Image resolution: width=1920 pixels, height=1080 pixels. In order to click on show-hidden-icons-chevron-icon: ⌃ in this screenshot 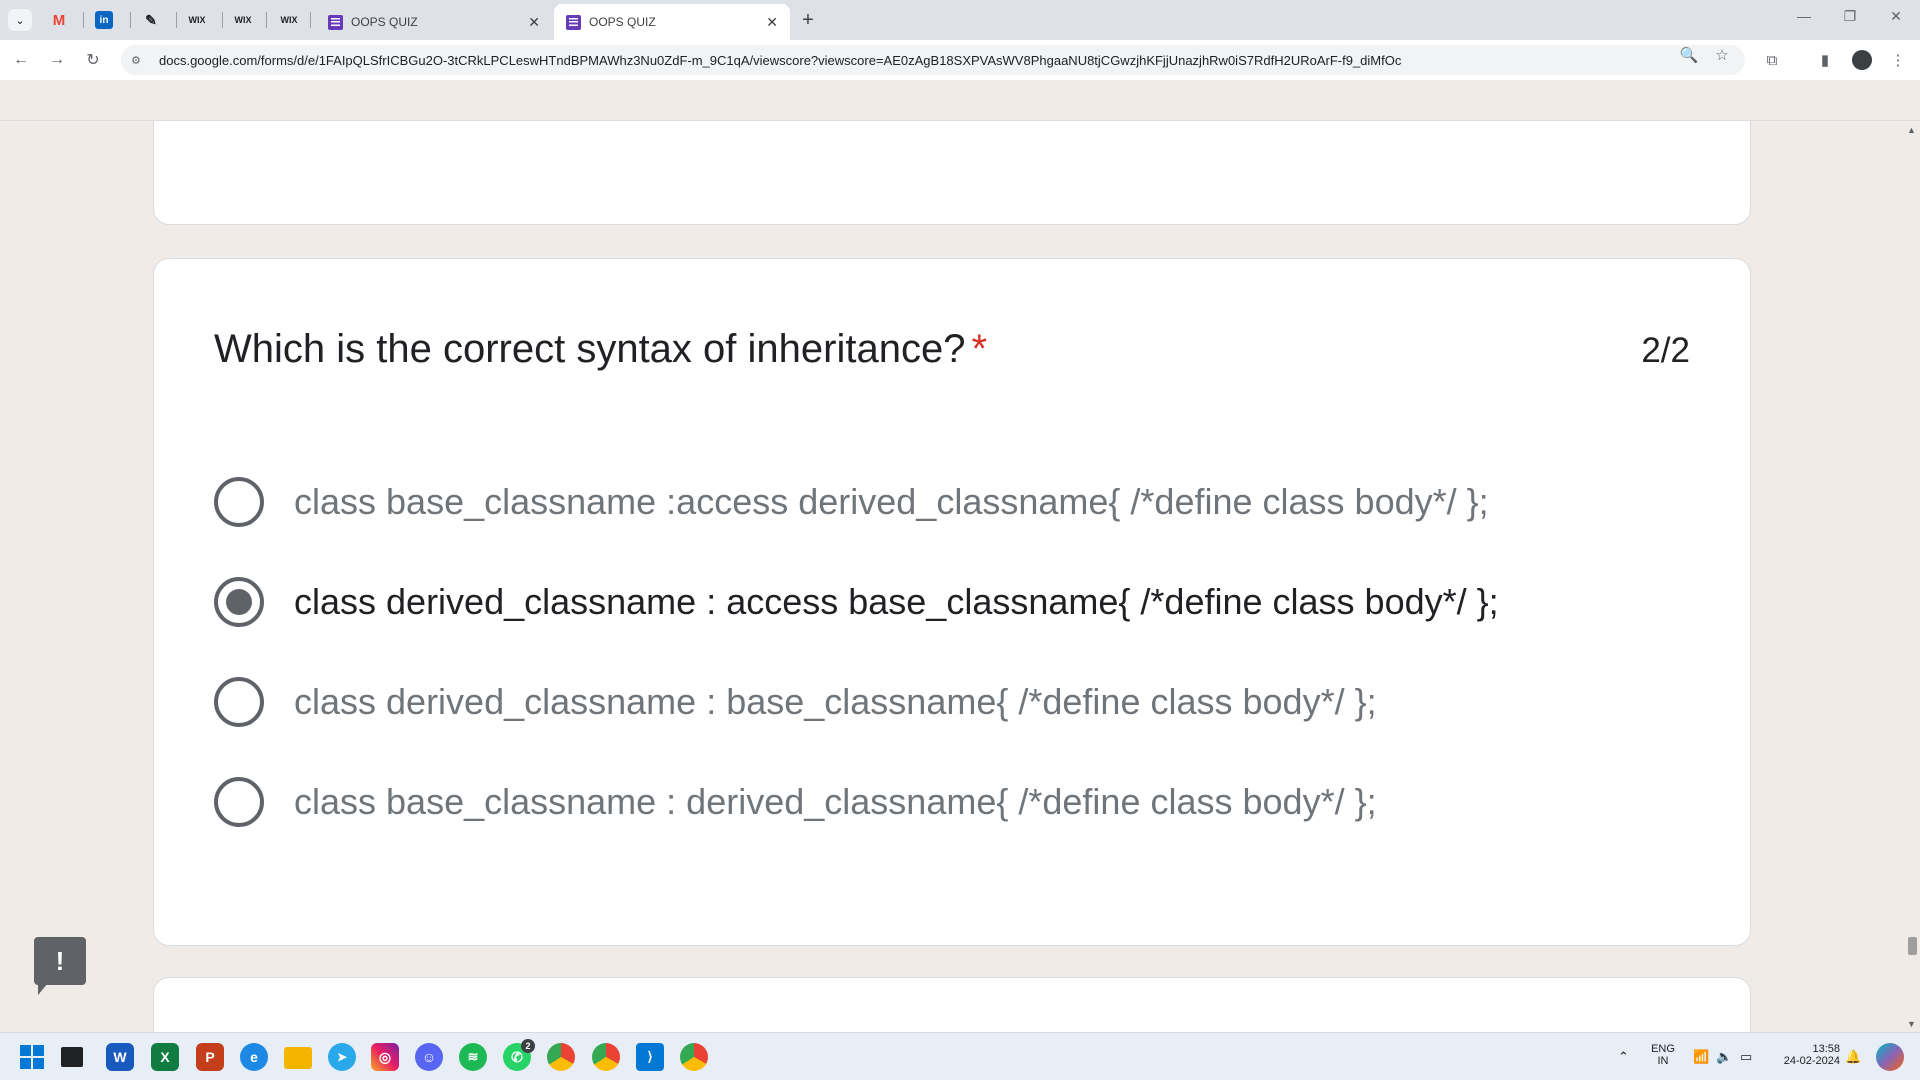, I will do `click(1623, 1057)`.